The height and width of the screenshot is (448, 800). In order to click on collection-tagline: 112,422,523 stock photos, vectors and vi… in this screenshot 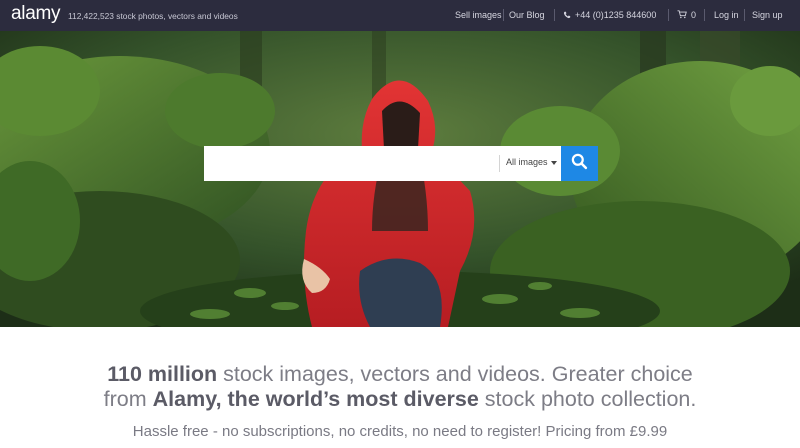, I will do `click(153, 16)`.